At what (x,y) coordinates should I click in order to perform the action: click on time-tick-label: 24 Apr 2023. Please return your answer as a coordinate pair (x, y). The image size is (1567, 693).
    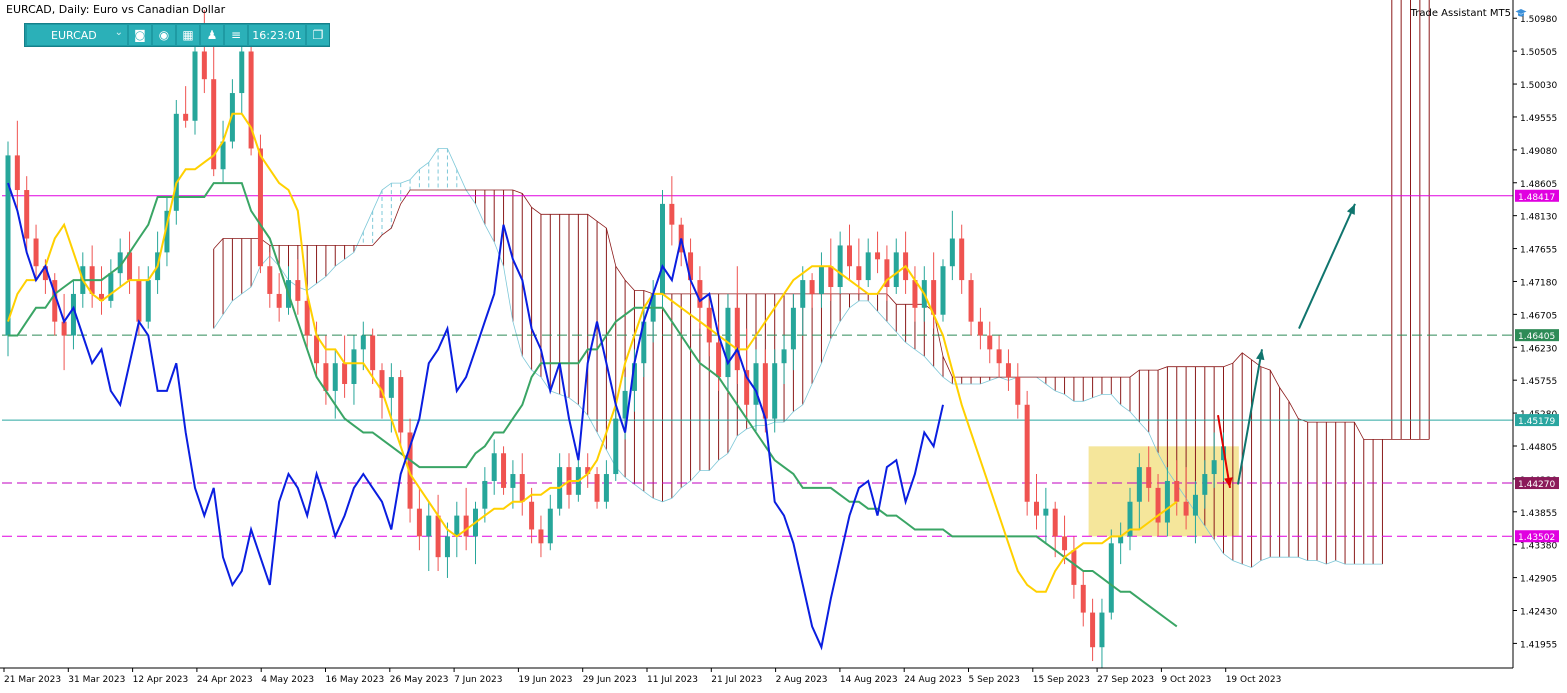
    Looking at the image, I should click on (225, 680).